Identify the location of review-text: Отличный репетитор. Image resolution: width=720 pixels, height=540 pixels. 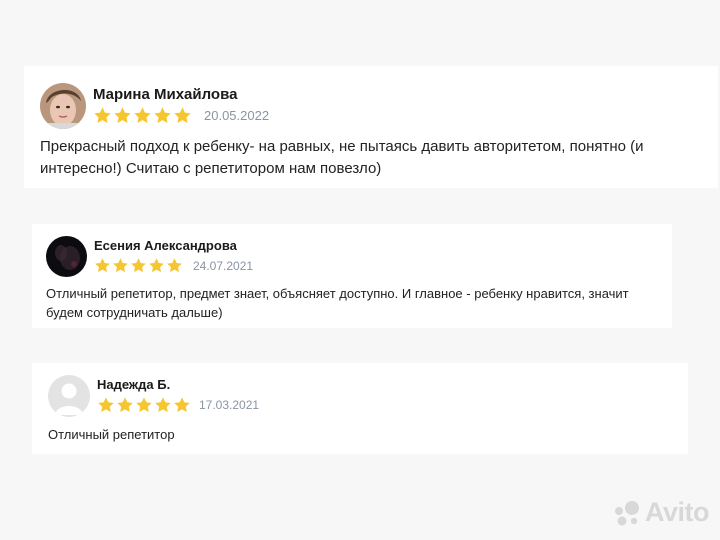
(111, 434).